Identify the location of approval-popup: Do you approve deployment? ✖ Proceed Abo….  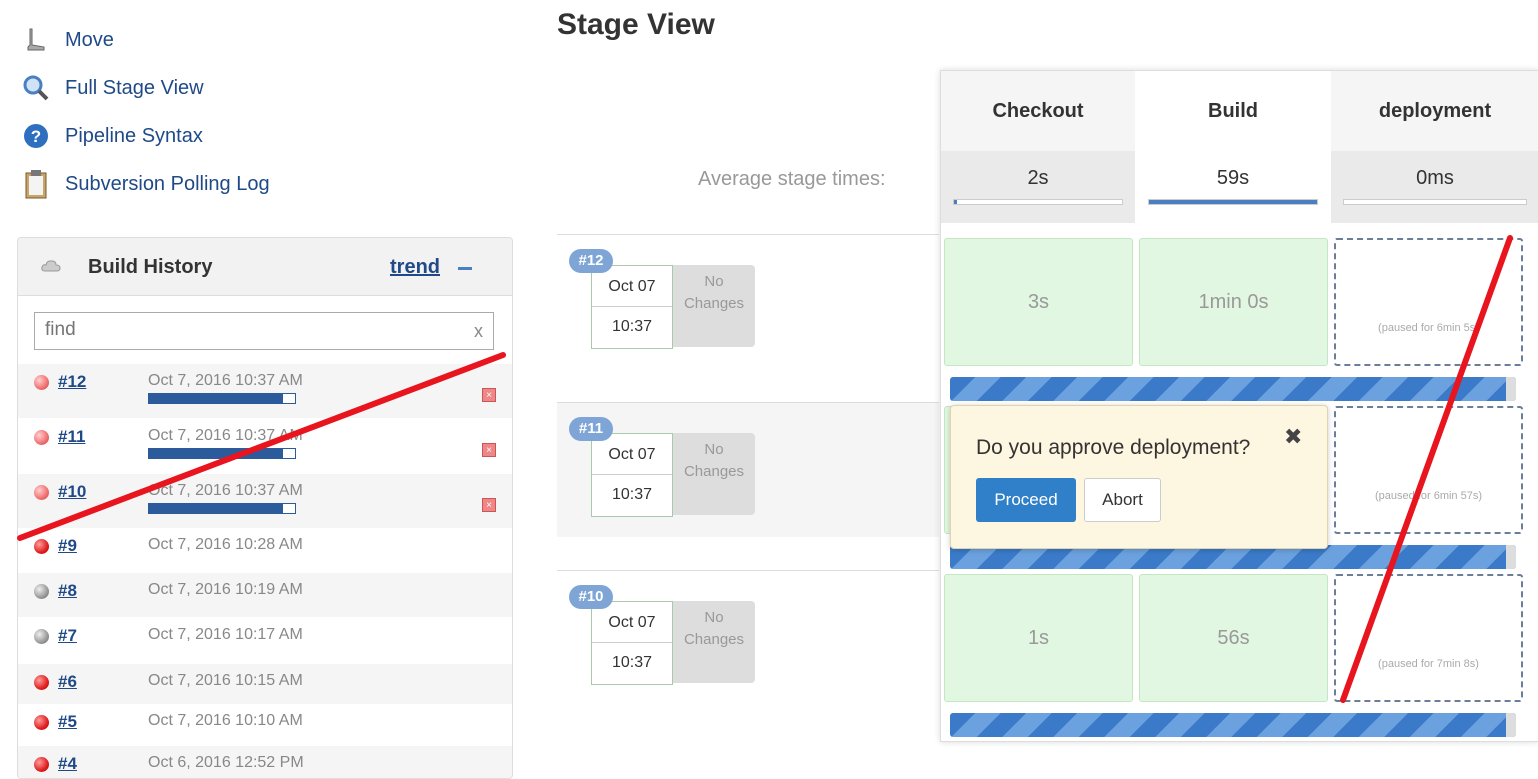
(1139, 477).